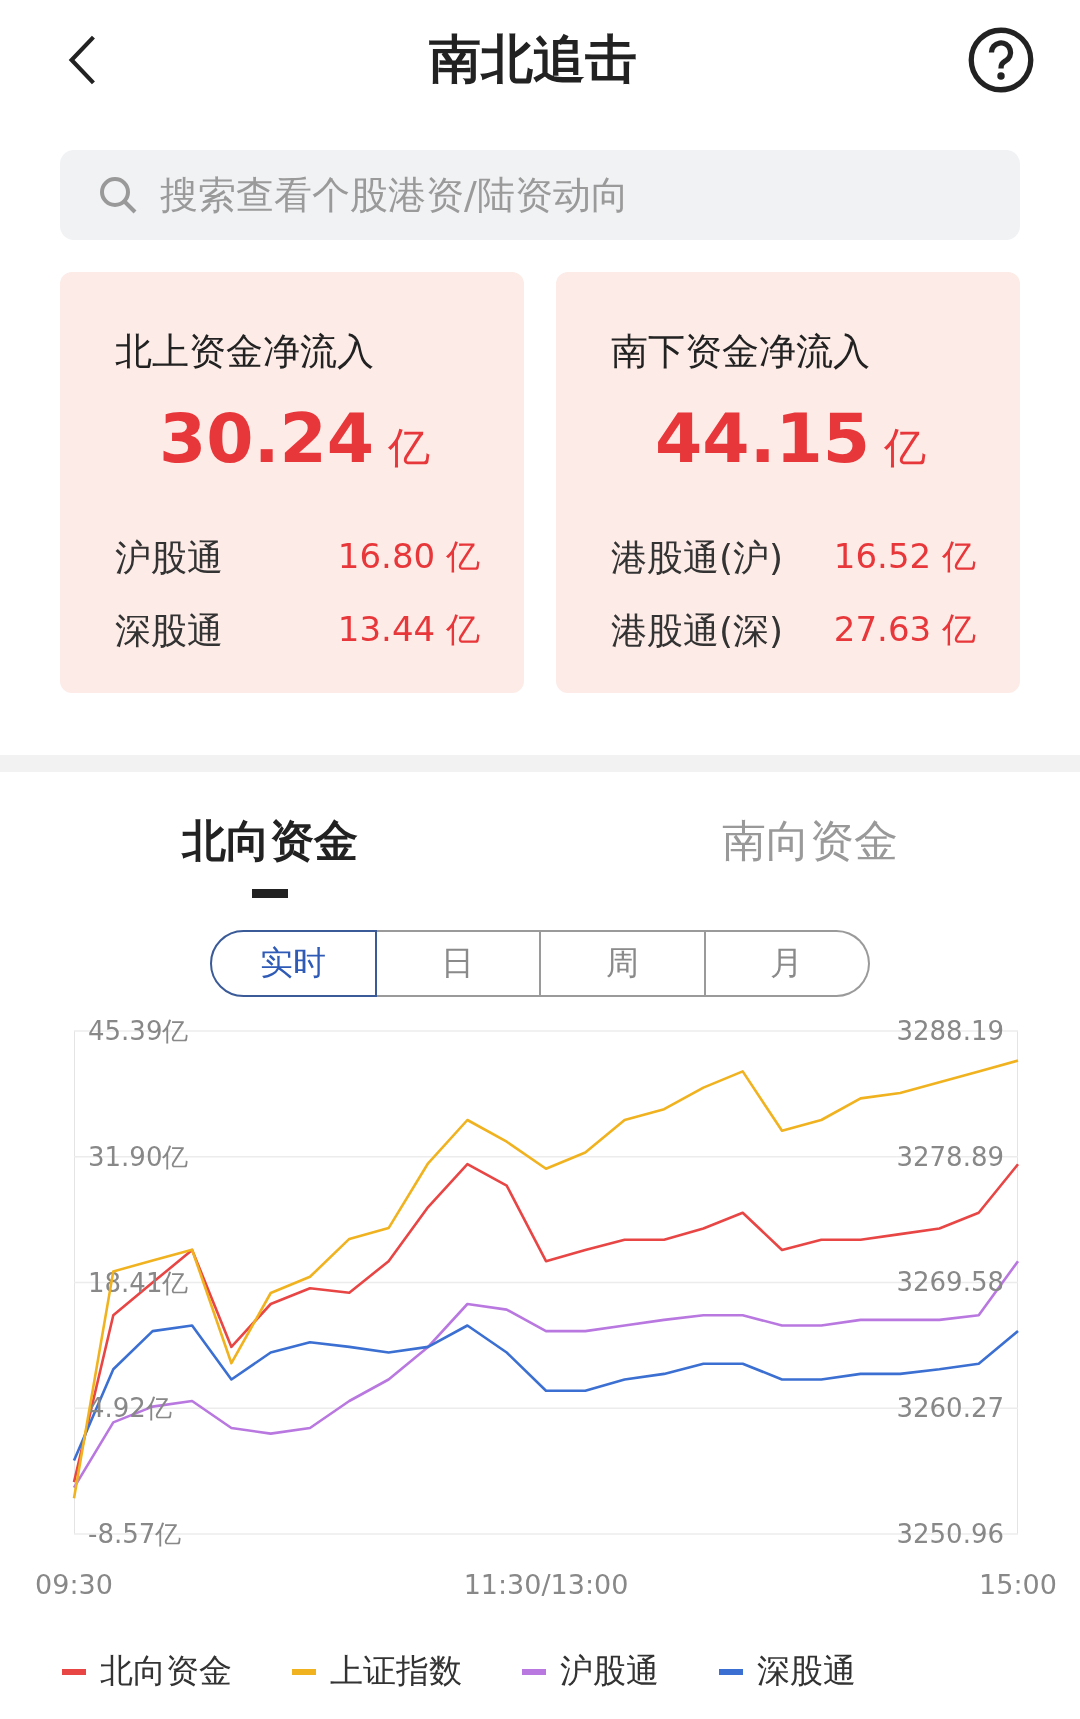 The height and width of the screenshot is (1719, 1080). Describe the element at coordinates (82, 60) in the screenshot. I see `back-icon` at that location.